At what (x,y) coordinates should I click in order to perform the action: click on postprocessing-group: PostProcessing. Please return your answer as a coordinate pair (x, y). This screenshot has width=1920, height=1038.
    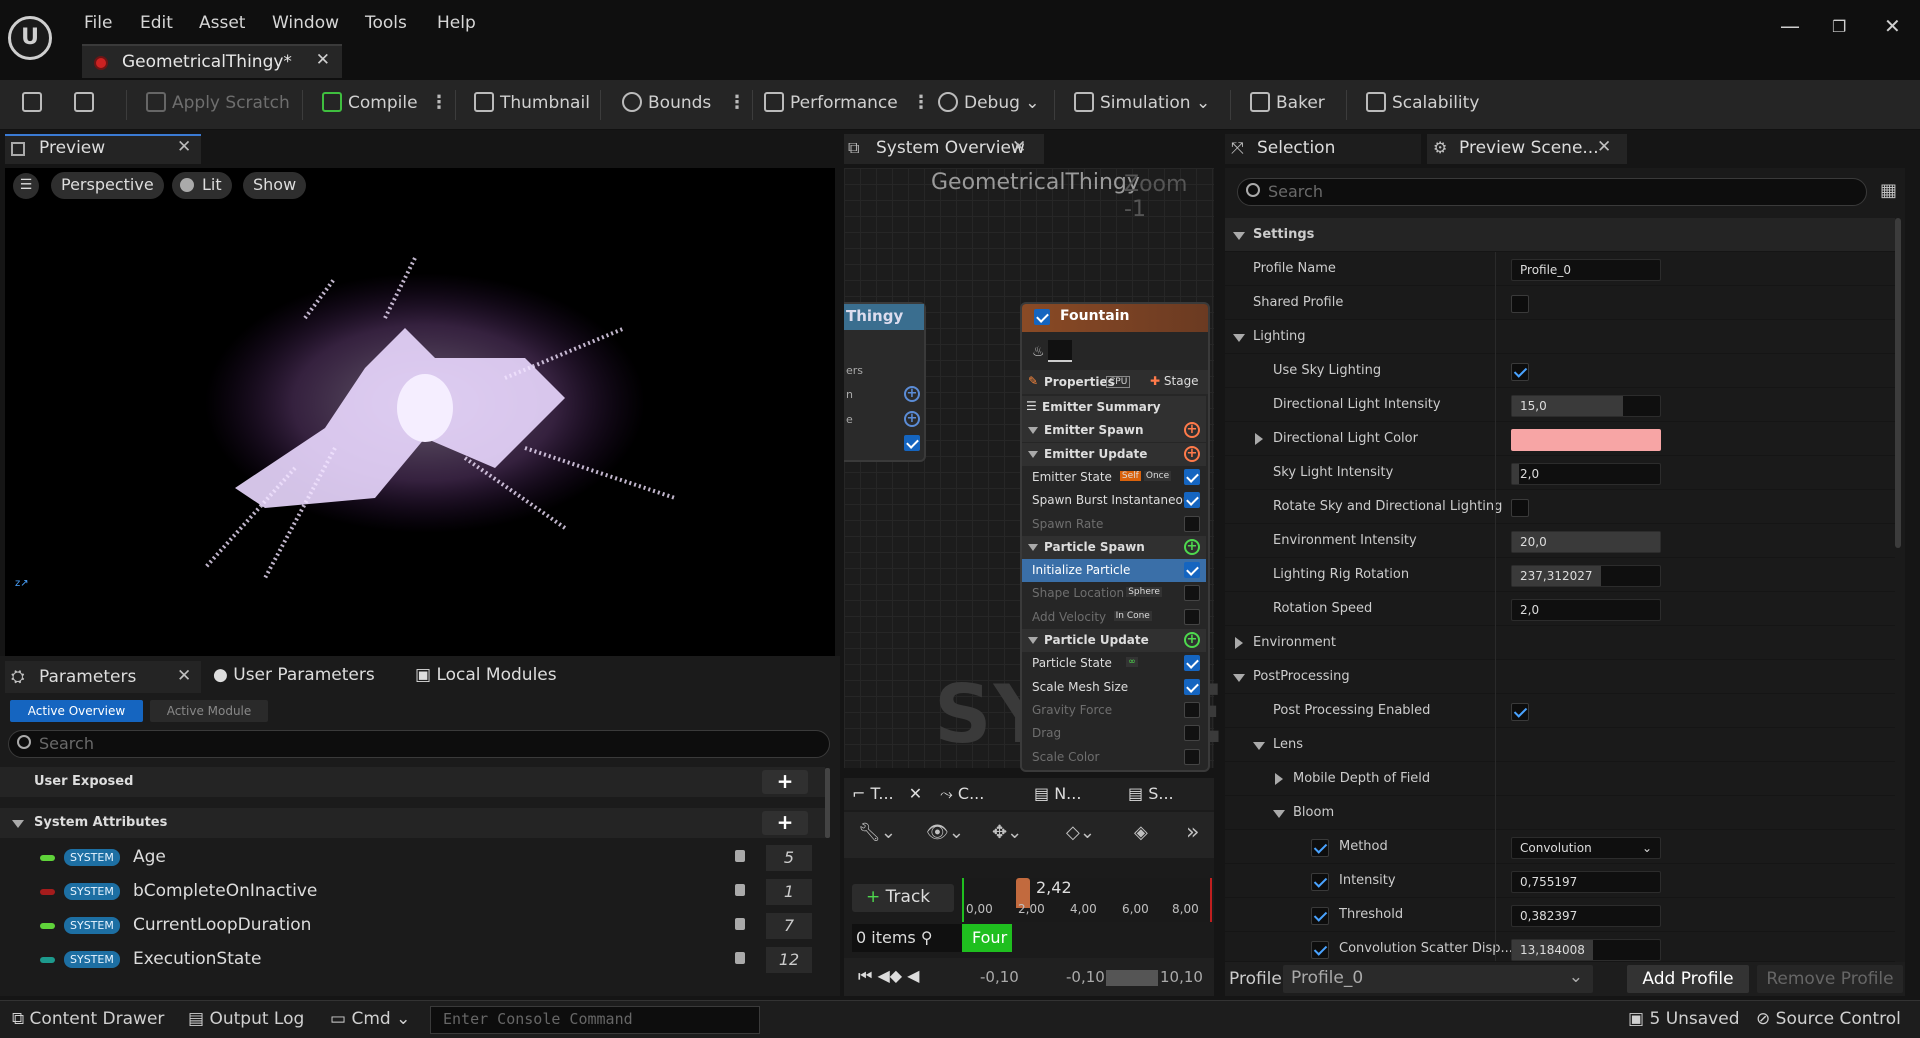
    Looking at the image, I should click on (1560, 677).